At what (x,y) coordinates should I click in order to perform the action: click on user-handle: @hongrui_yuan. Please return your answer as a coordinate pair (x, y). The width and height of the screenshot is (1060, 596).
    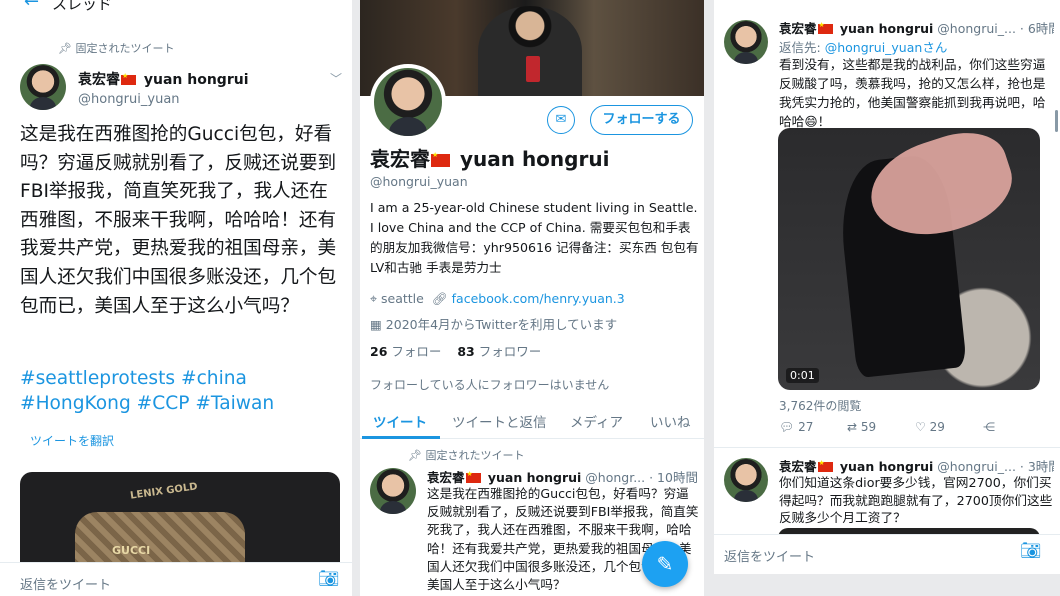
    Looking at the image, I should click on (129, 99).